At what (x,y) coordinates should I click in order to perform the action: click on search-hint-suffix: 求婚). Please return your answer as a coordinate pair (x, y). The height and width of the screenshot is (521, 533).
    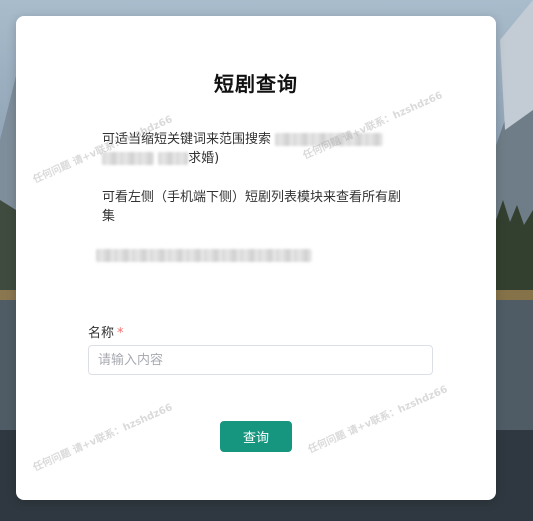
    Looking at the image, I should click on (204, 158).